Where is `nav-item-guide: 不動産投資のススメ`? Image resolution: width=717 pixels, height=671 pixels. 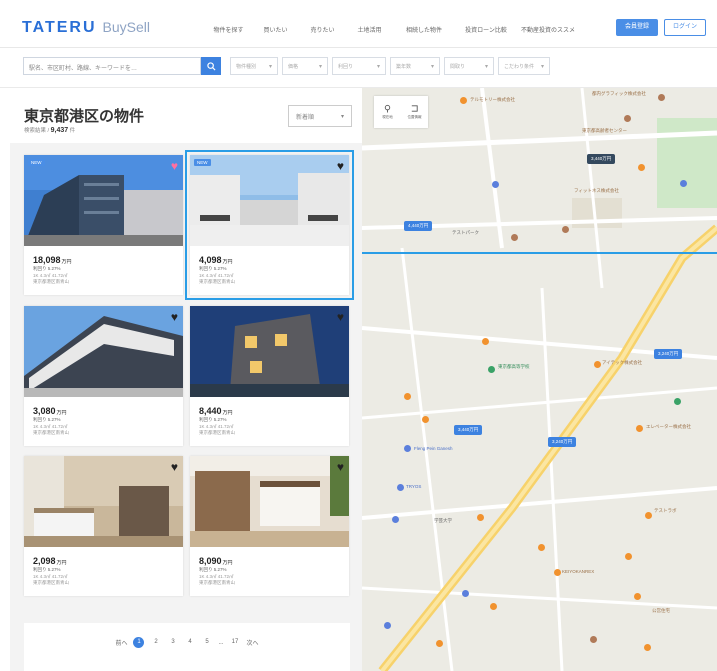
nav-item-guide: 不動産投資のススメ is located at coordinates (548, 29).